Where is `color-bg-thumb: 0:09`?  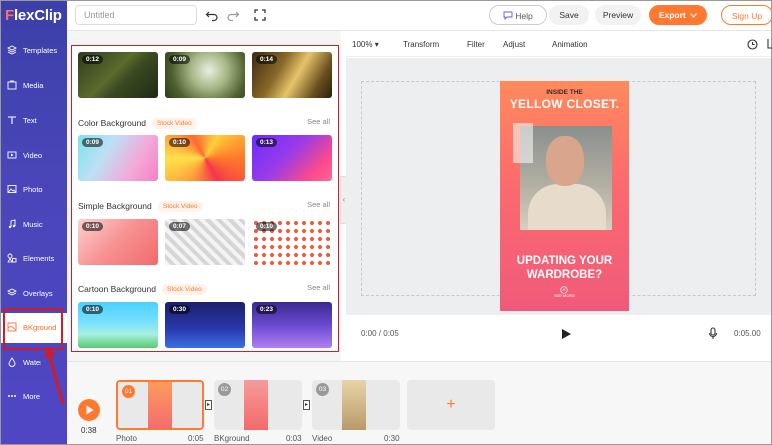 color-bg-thumb: 0:09 is located at coordinates (118, 158).